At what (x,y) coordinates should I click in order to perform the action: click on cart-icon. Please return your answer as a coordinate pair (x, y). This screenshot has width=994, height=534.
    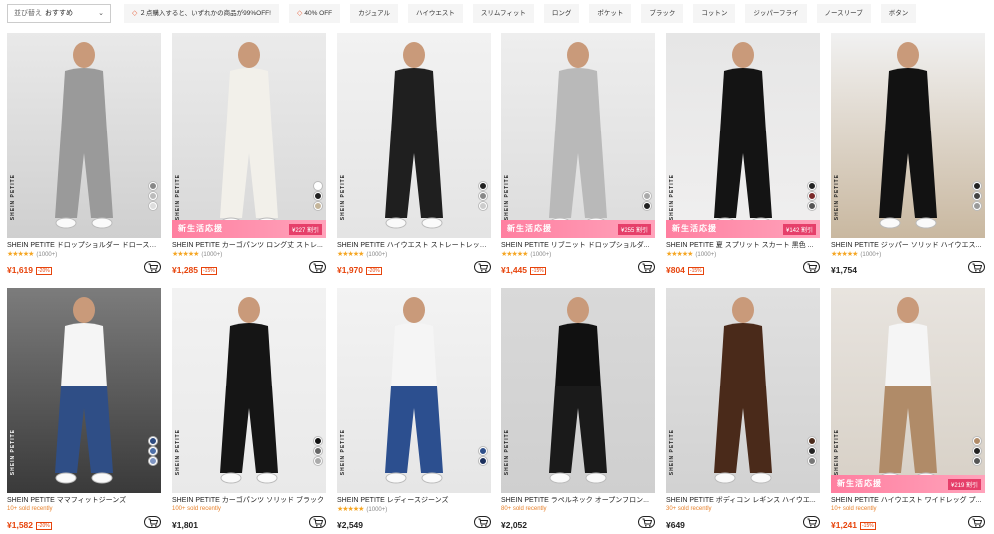
    Looking at the image, I should click on (812, 267).